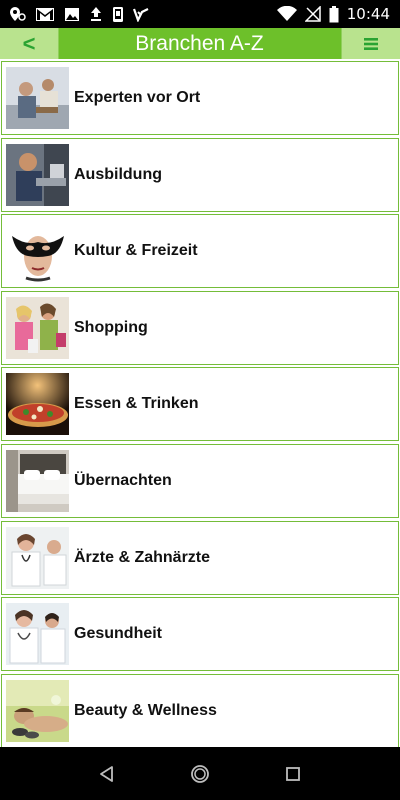  Describe the element at coordinates (200, 480) in the screenshot. I see `category-item-uebernachten: Übernachten` at that location.